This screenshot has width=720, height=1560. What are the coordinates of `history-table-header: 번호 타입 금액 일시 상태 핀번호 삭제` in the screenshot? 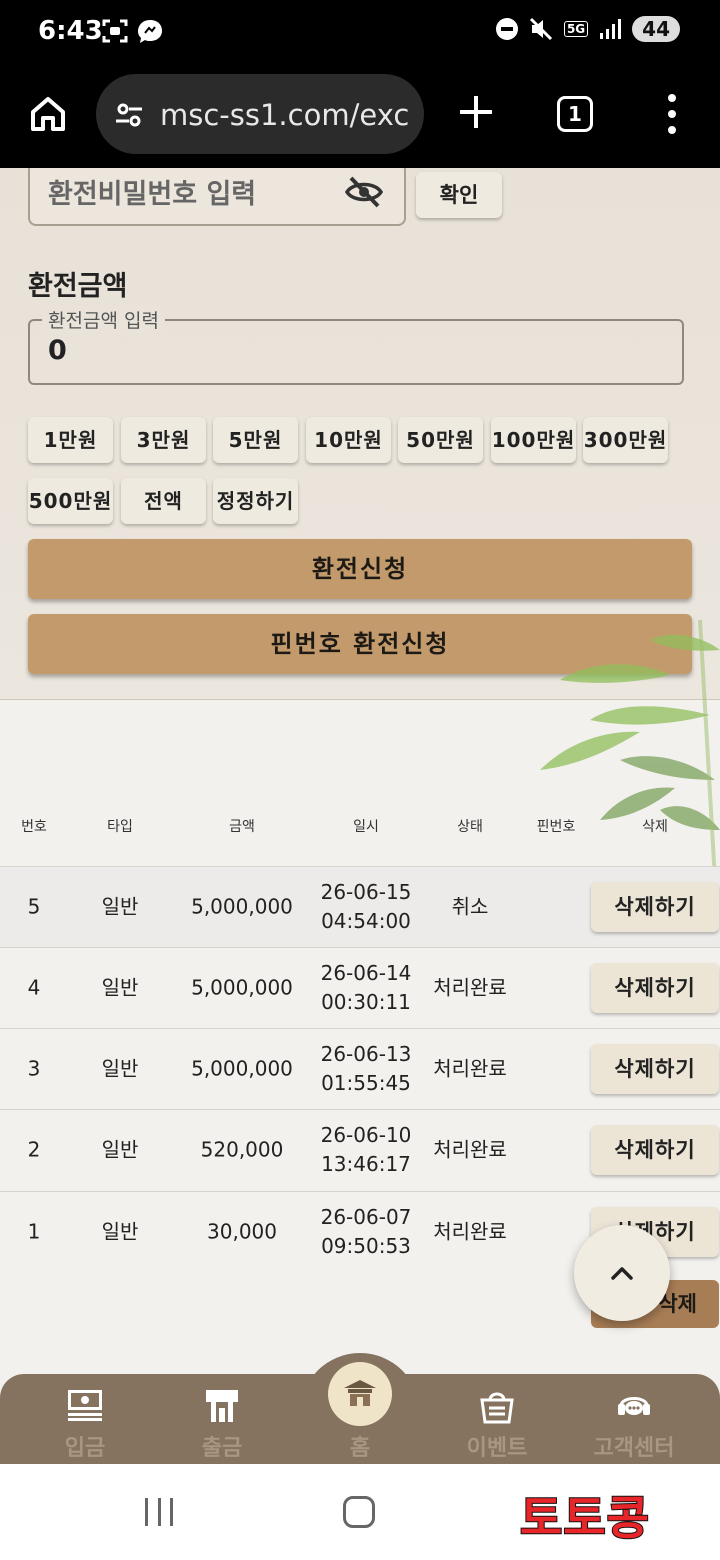 It's located at (360, 827).